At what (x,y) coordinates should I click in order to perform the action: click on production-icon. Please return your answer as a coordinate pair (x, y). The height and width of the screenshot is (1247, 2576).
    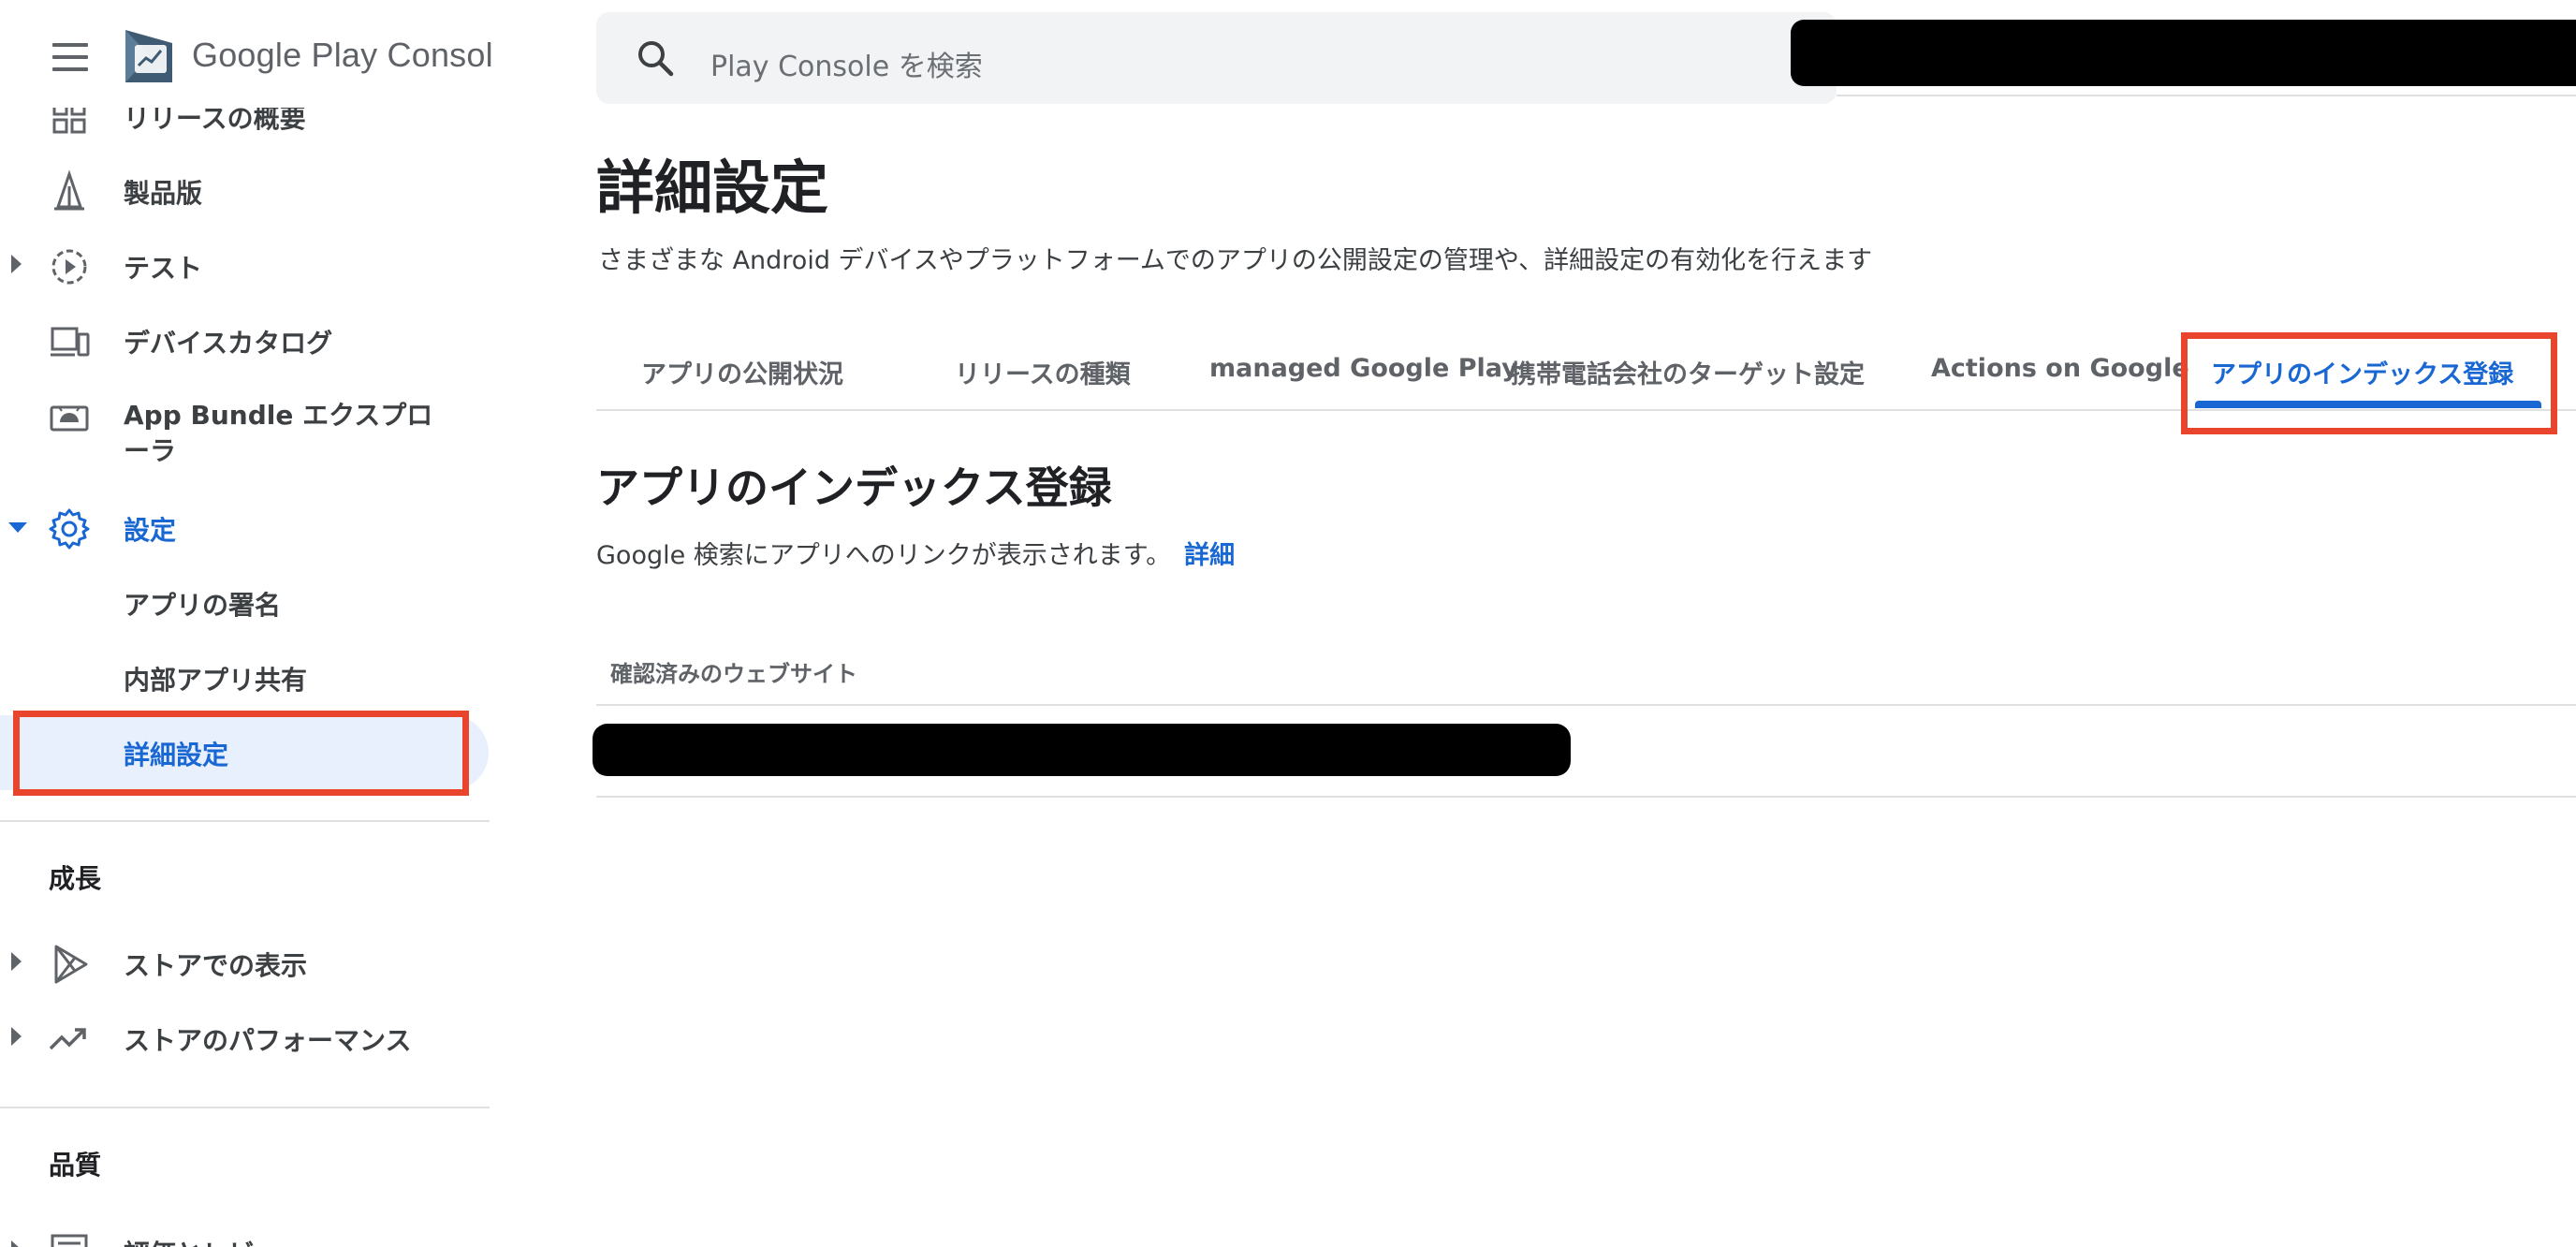
    Looking at the image, I should click on (69, 191).